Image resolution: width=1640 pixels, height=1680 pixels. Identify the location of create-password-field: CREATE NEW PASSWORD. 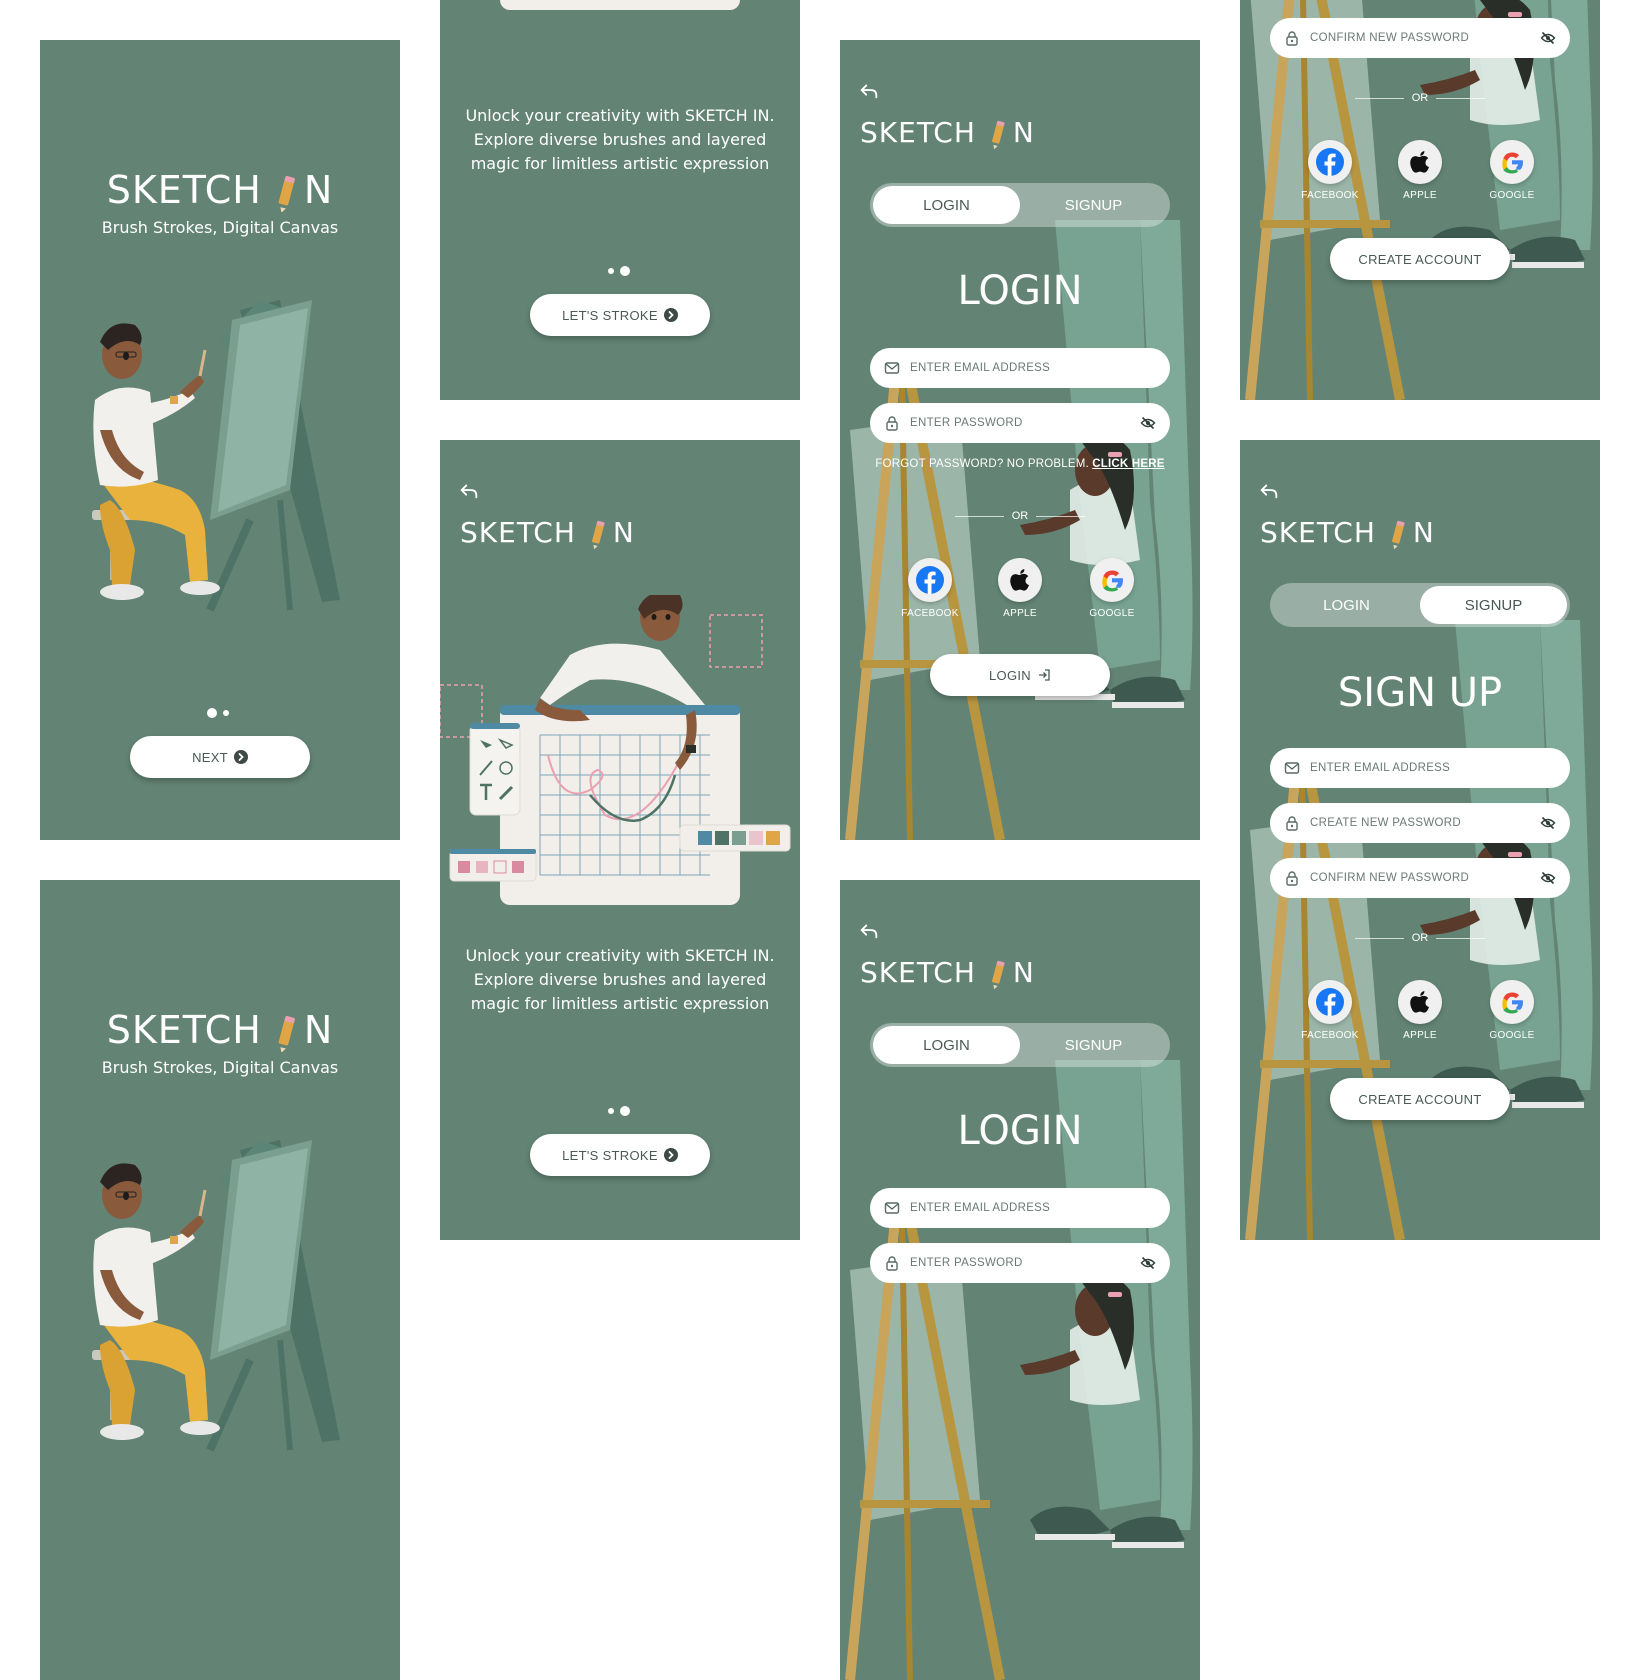
(1420, 823).